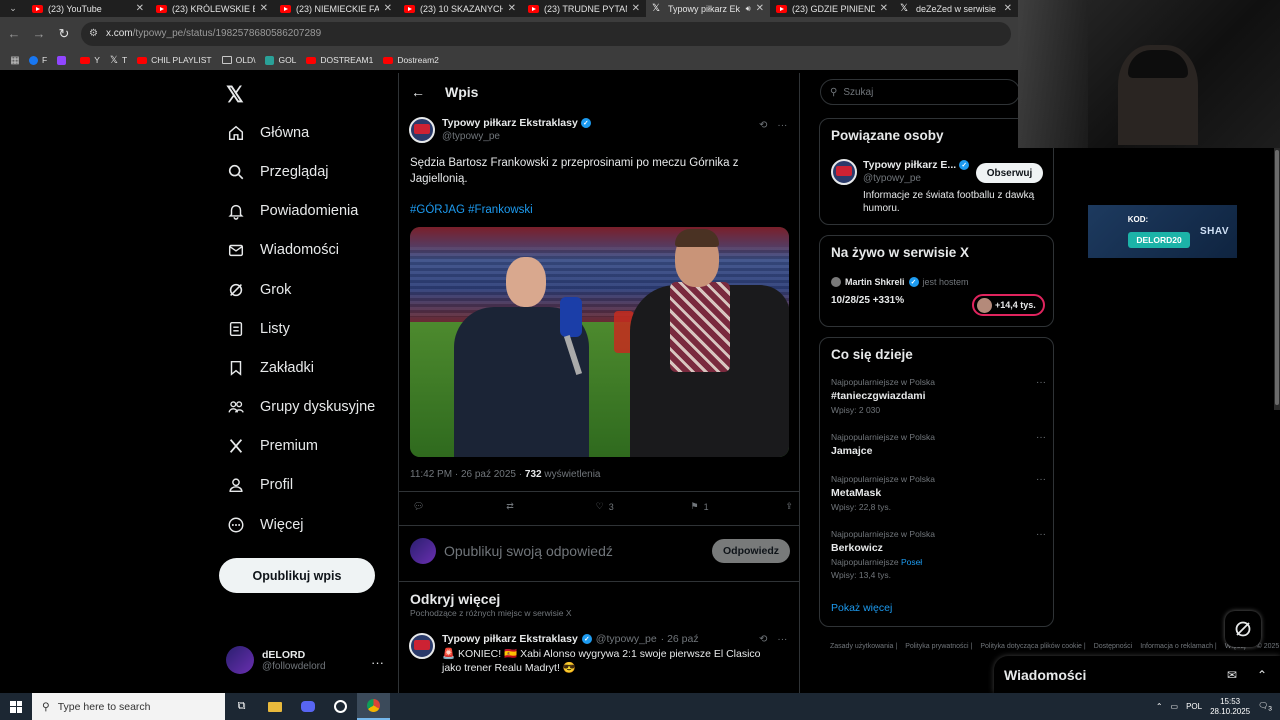  I want to click on reply-action: 💬︎, so click(421, 506).